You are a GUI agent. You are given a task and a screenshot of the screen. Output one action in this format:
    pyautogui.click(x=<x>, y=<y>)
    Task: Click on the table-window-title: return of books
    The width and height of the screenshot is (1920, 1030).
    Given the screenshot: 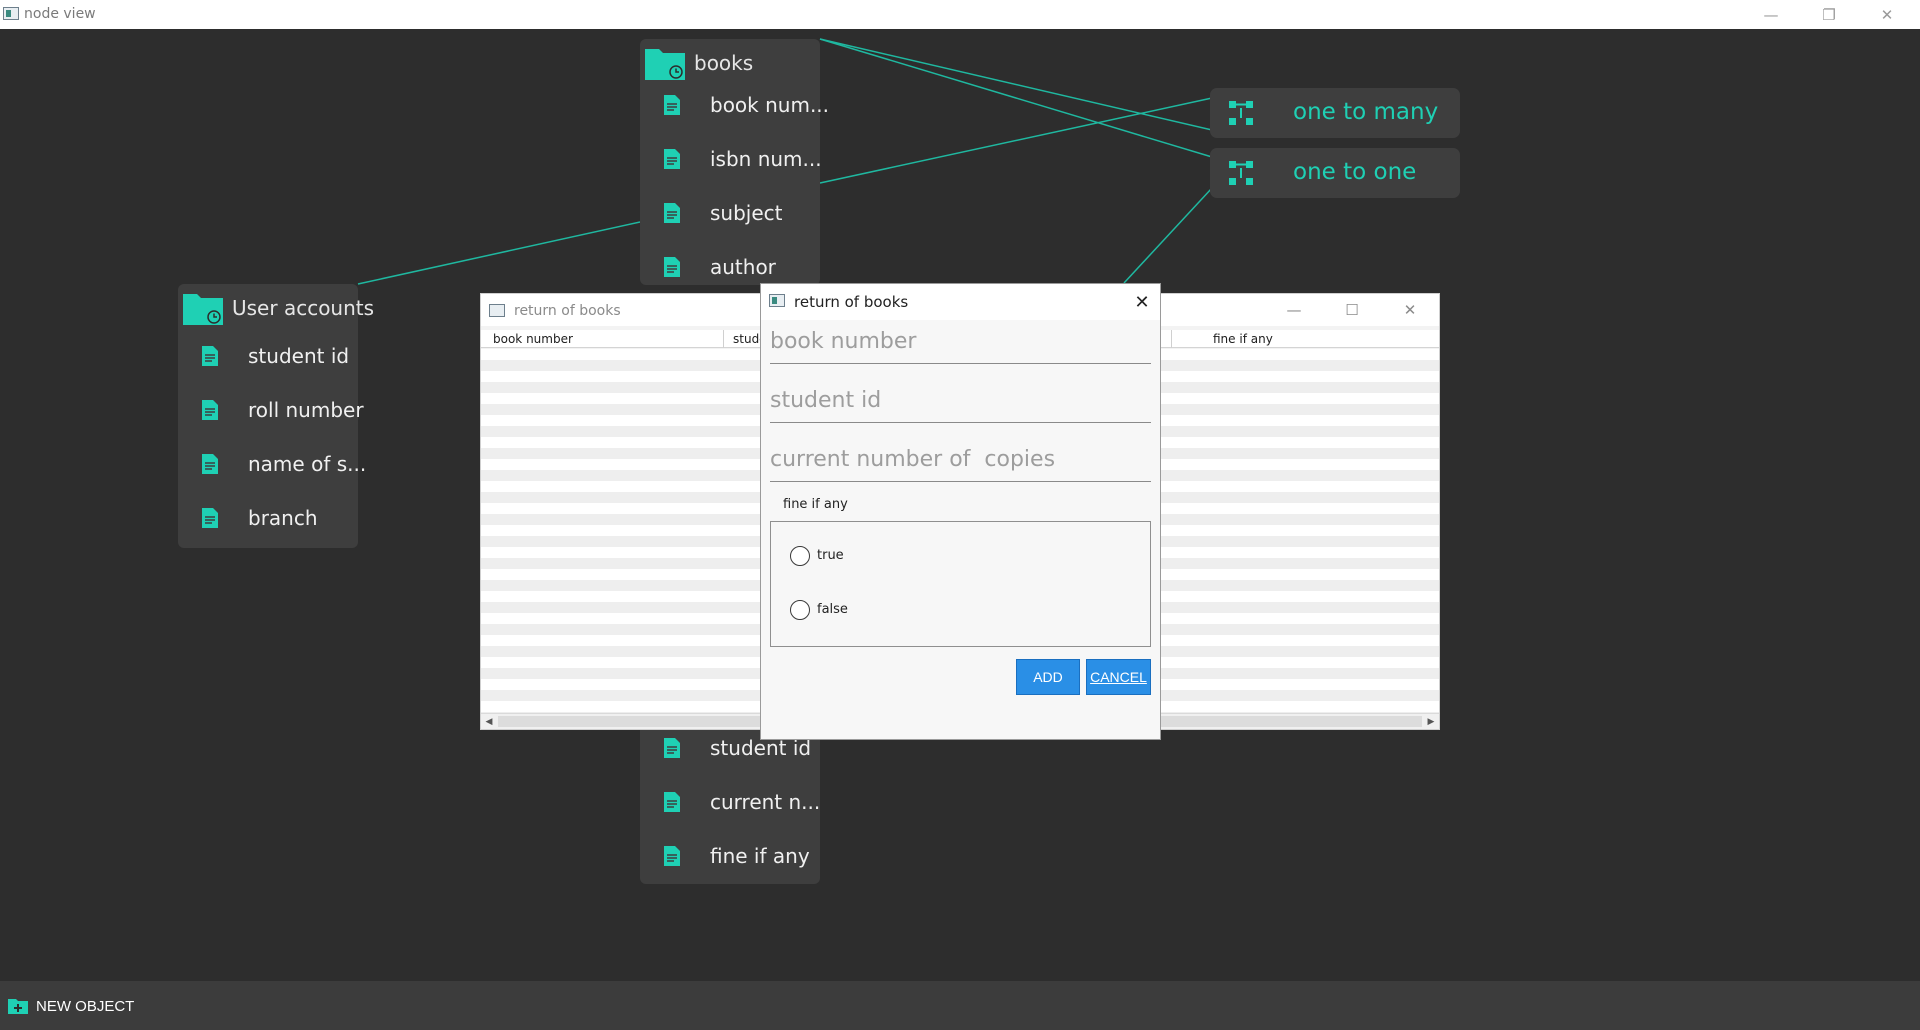 What is the action you would take?
    pyautogui.click(x=567, y=311)
    